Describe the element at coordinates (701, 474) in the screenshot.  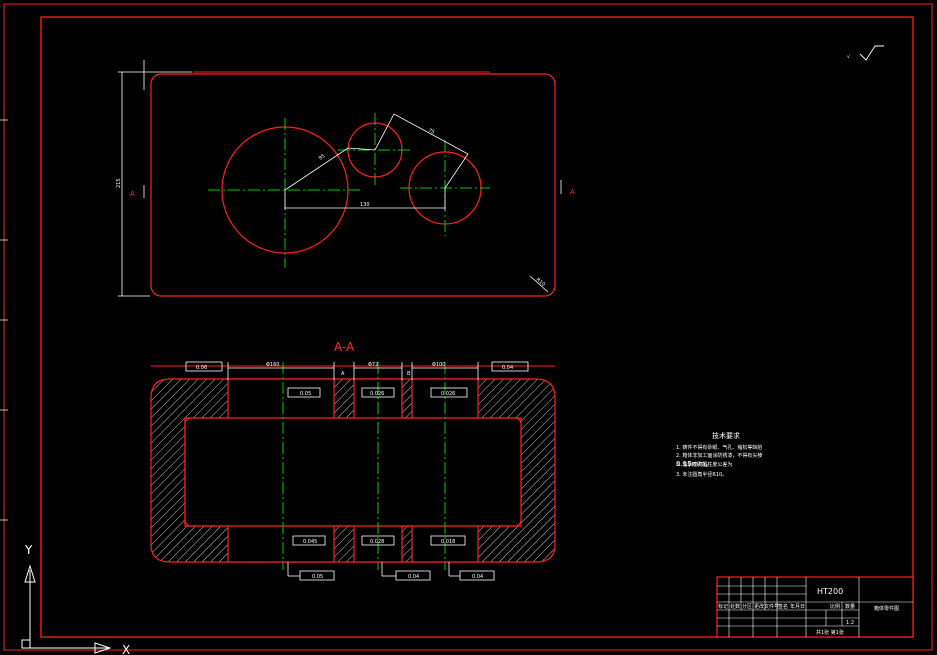
I see `notes-item-5: 3. 未注圆角半径R10。` at that location.